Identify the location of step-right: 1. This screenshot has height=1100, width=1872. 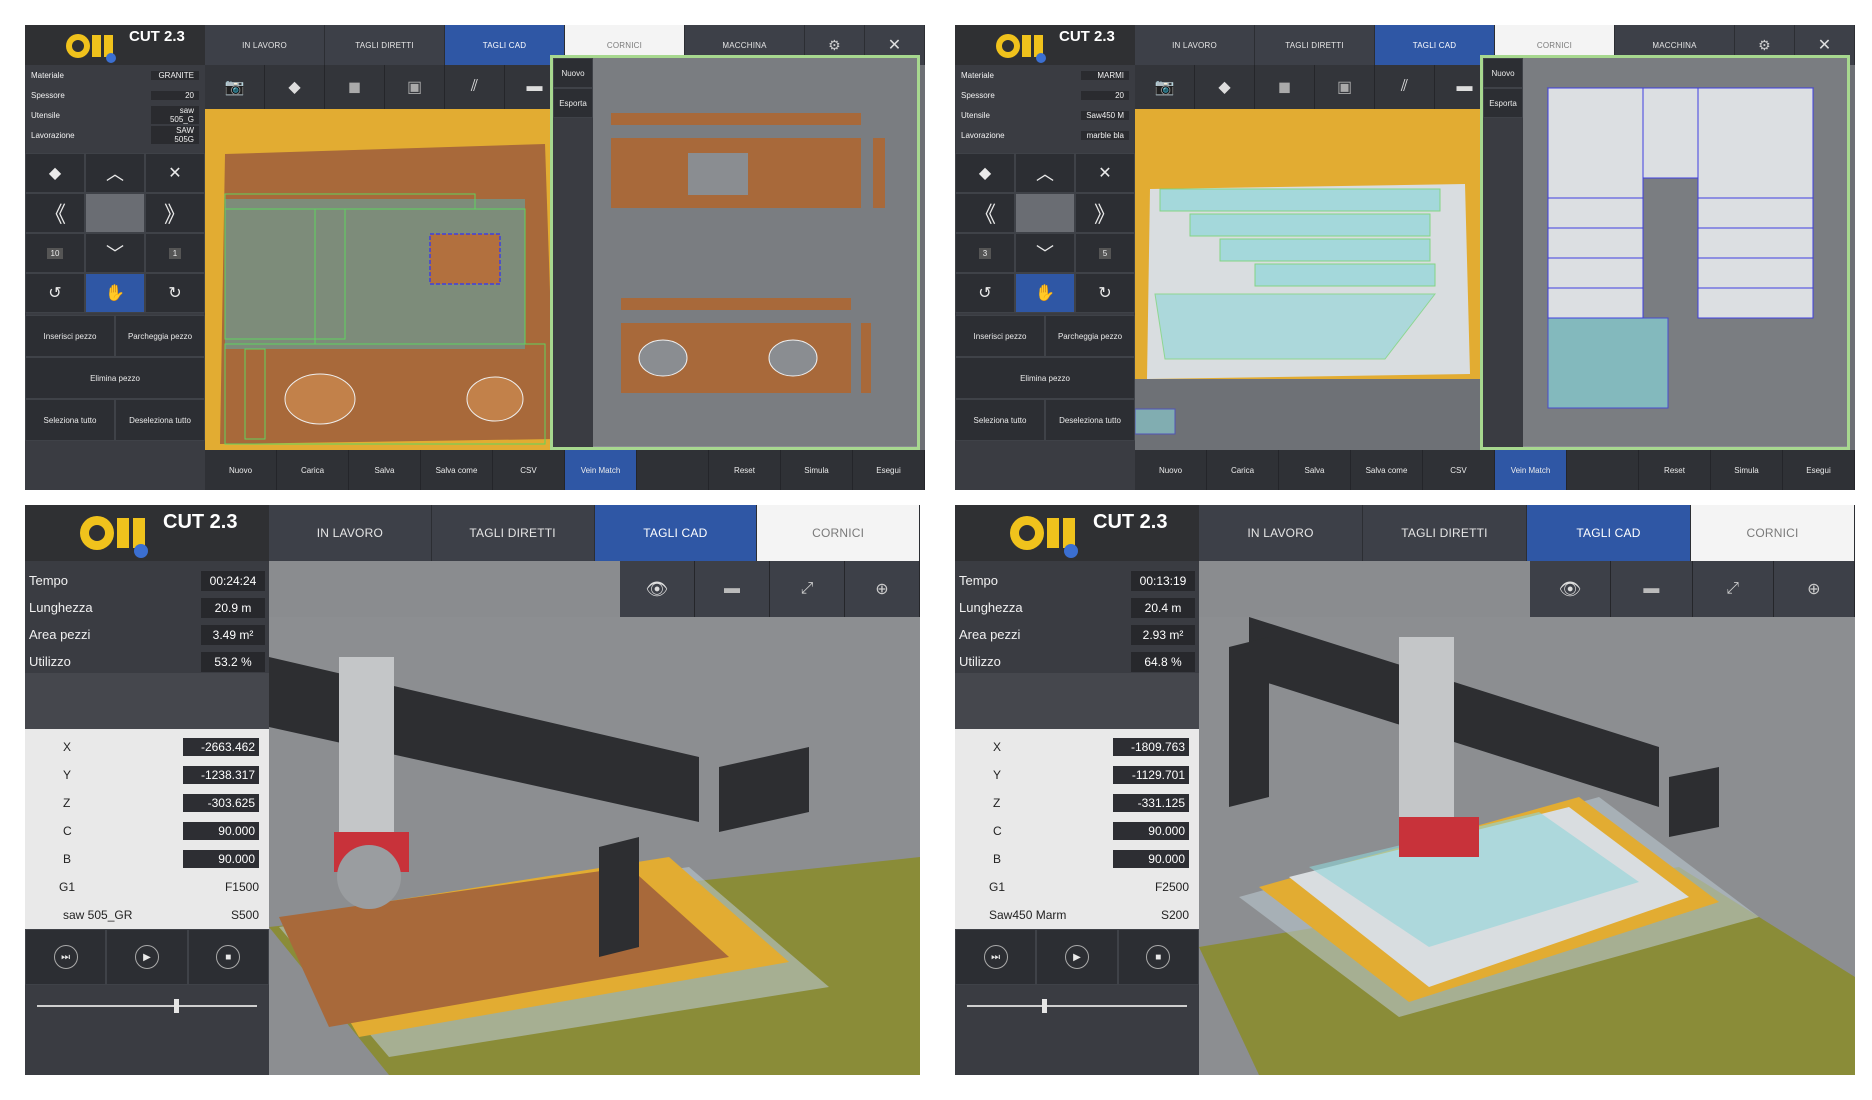
(175, 253).